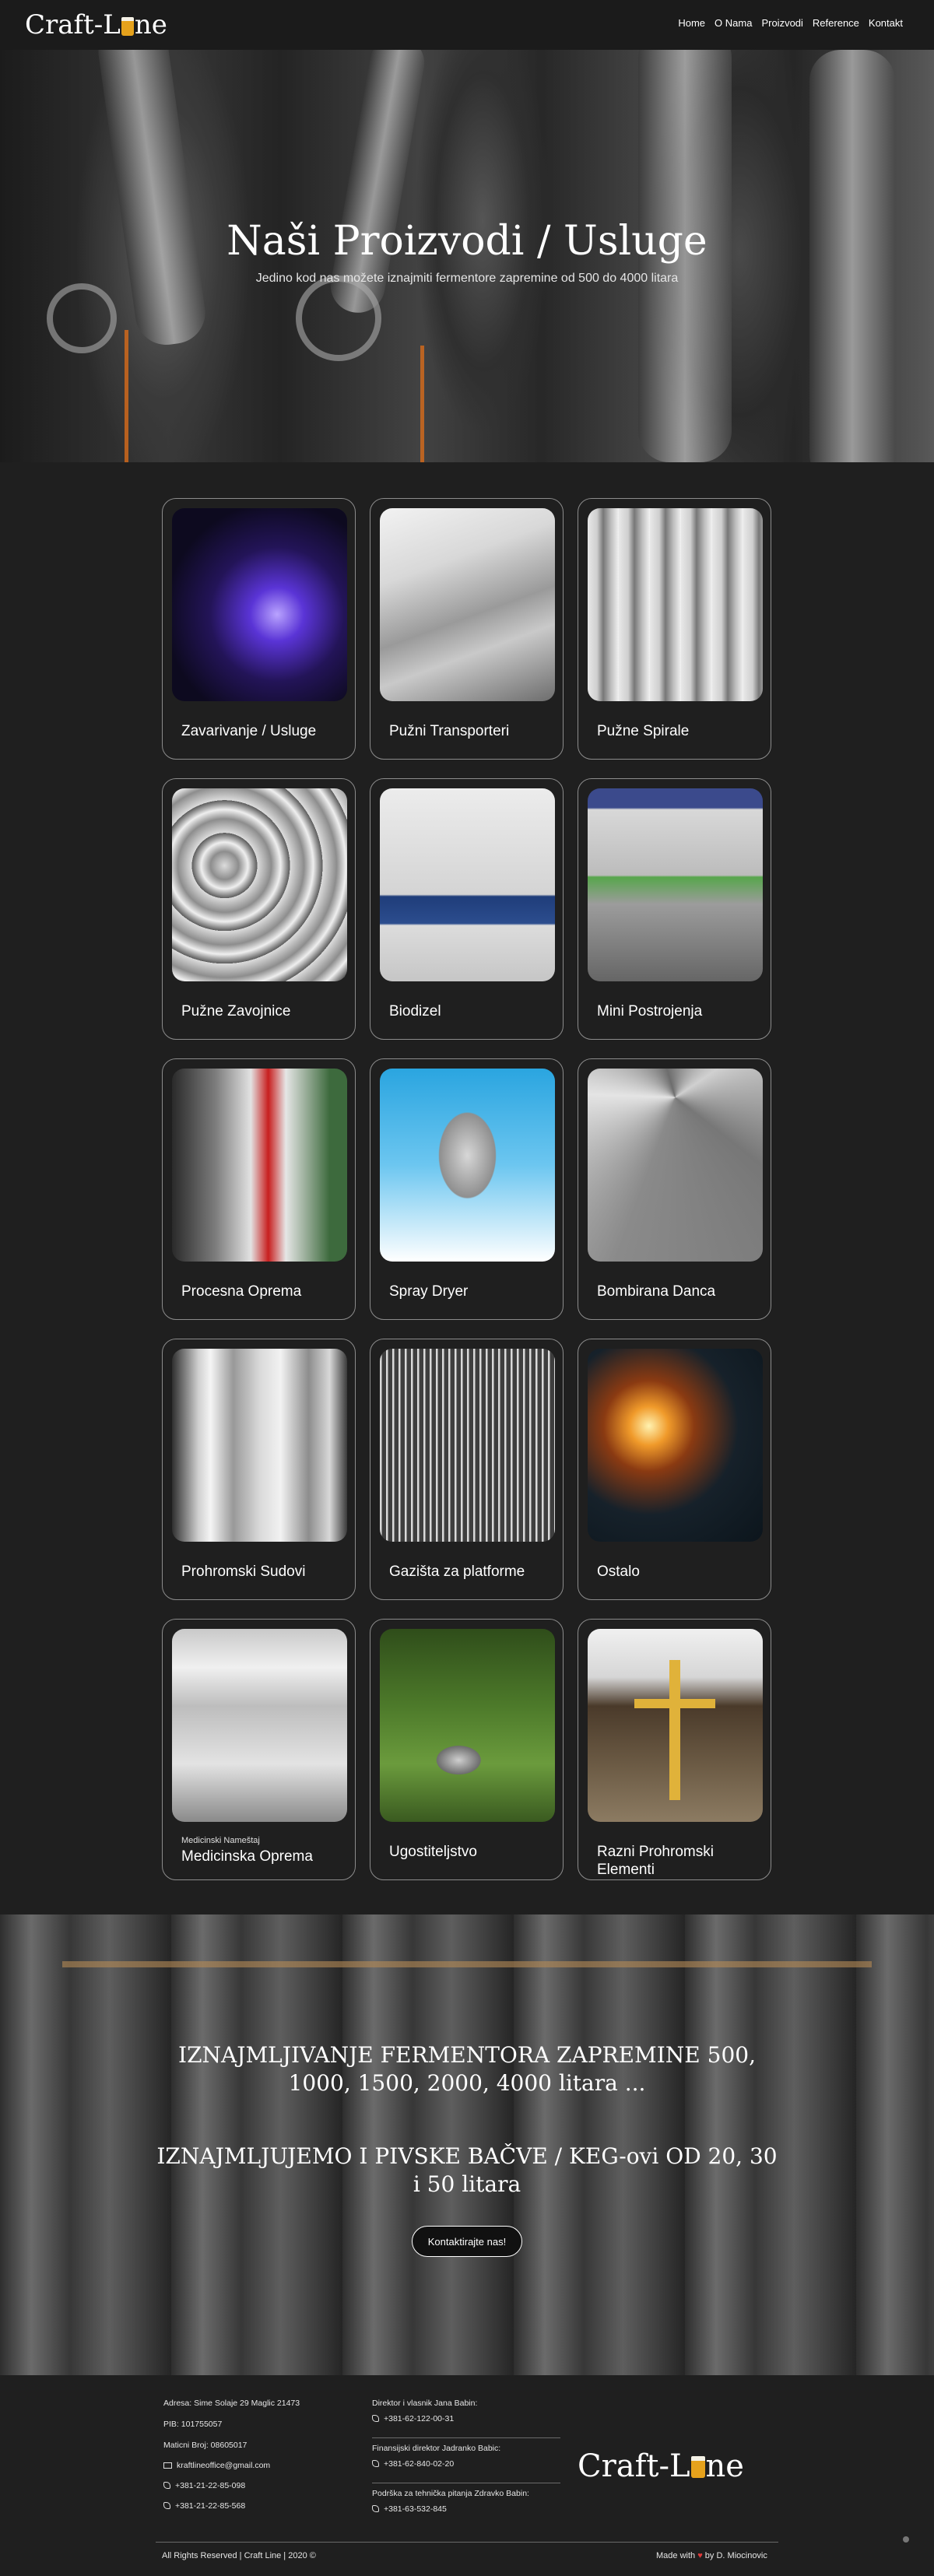 This screenshot has height=2576, width=934. I want to click on footer-logo-part2: ne, so click(724, 2466).